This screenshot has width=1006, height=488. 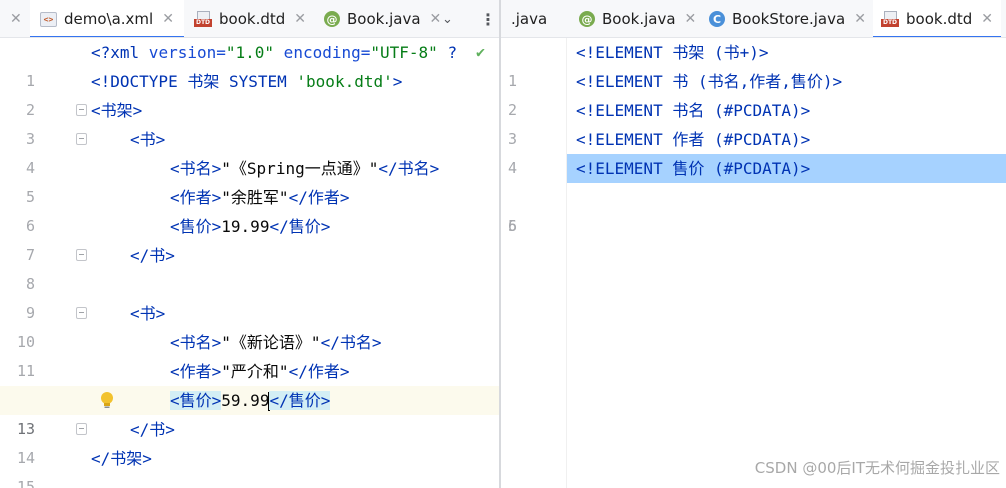 What do you see at coordinates (753, 93) in the screenshot?
I see `code-line: 2 <!ELEMENT 书 (书名,作者,售价)>` at bounding box center [753, 93].